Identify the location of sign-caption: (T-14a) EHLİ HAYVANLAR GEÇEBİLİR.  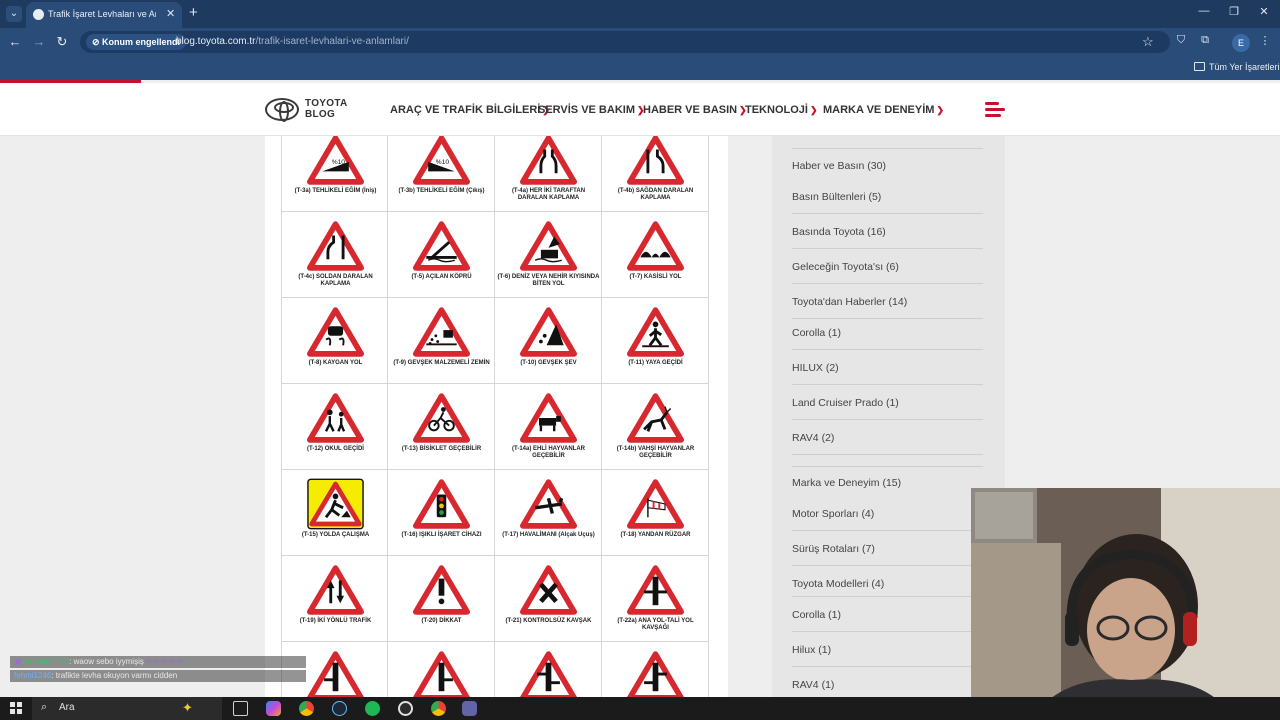
(548, 452).